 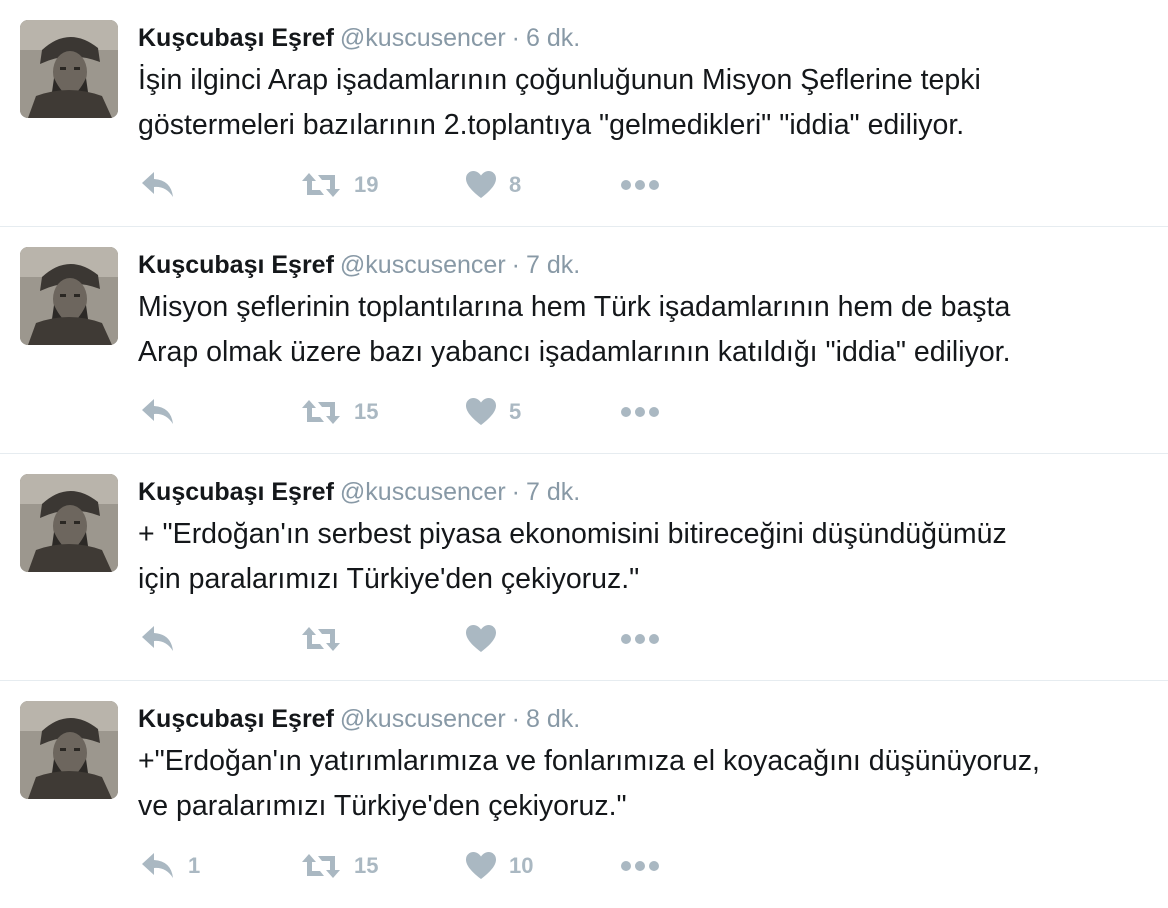 I want to click on like-button, so click(x=487, y=639).